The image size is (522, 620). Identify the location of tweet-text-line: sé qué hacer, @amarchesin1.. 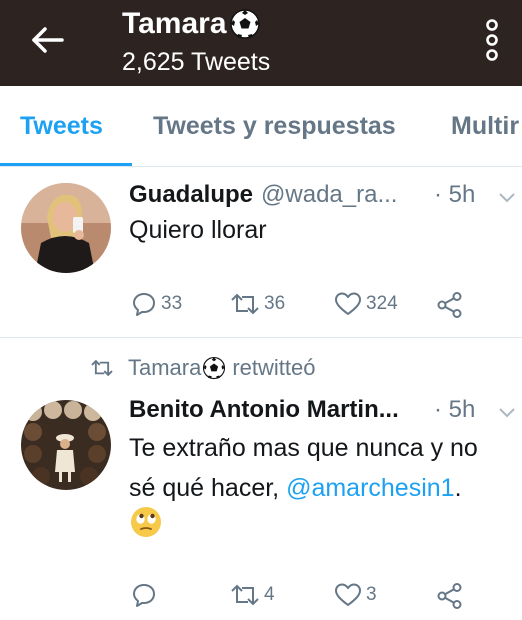
(303, 488).